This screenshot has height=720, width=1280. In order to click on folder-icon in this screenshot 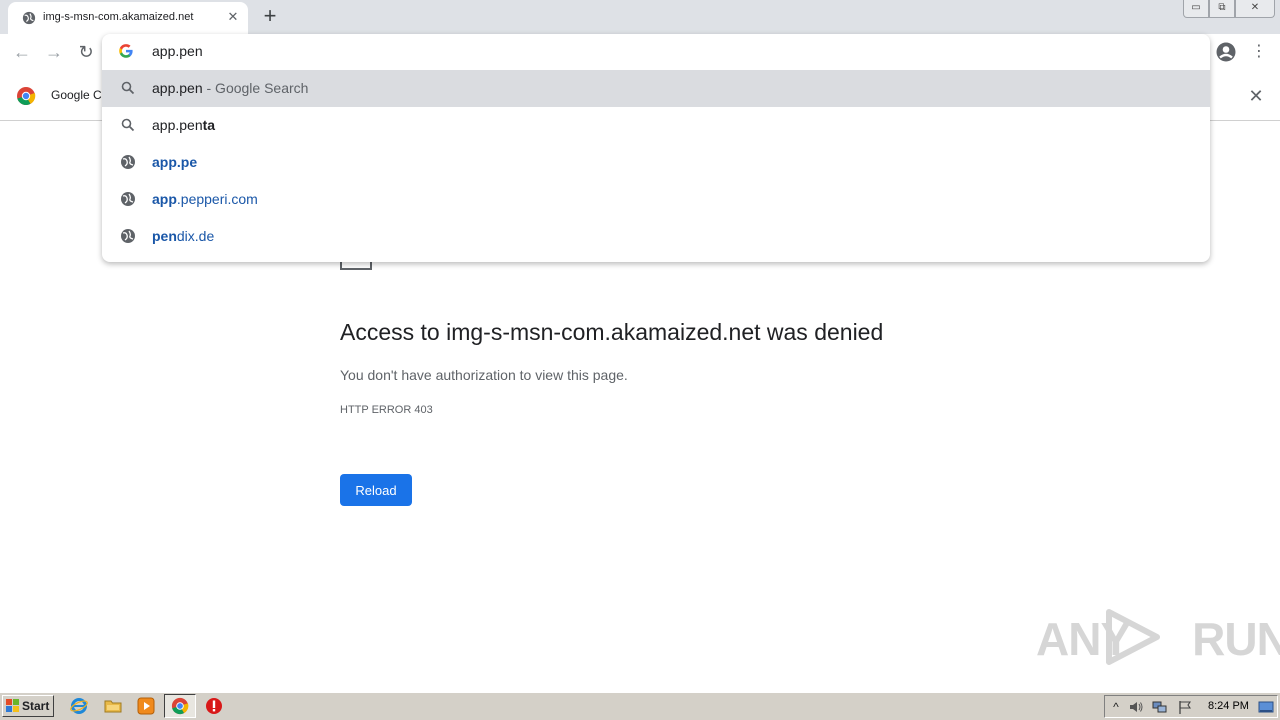, I will do `click(113, 706)`.